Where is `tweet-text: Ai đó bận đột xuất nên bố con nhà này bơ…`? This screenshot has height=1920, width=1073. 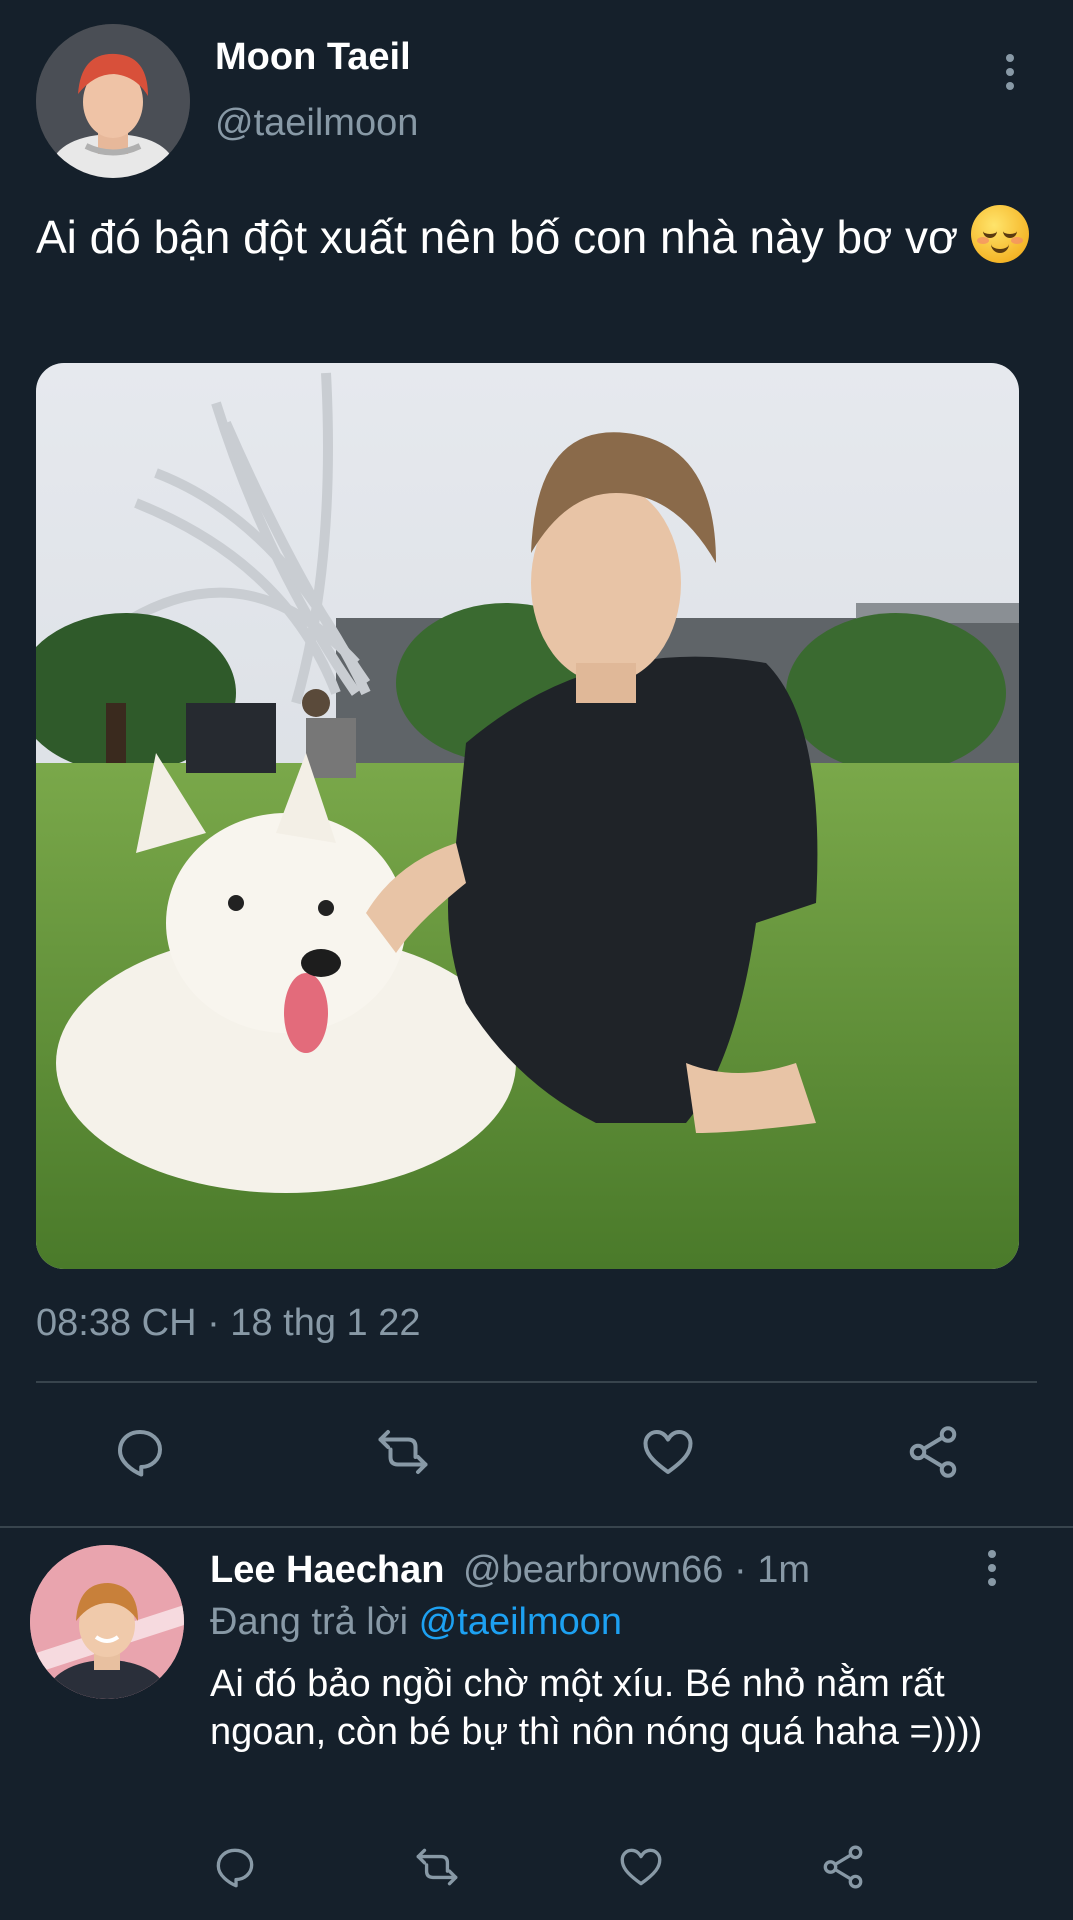 tweet-text: Ai đó bận đột xuất nên bố con nhà này bơ… is located at coordinates (536, 236).